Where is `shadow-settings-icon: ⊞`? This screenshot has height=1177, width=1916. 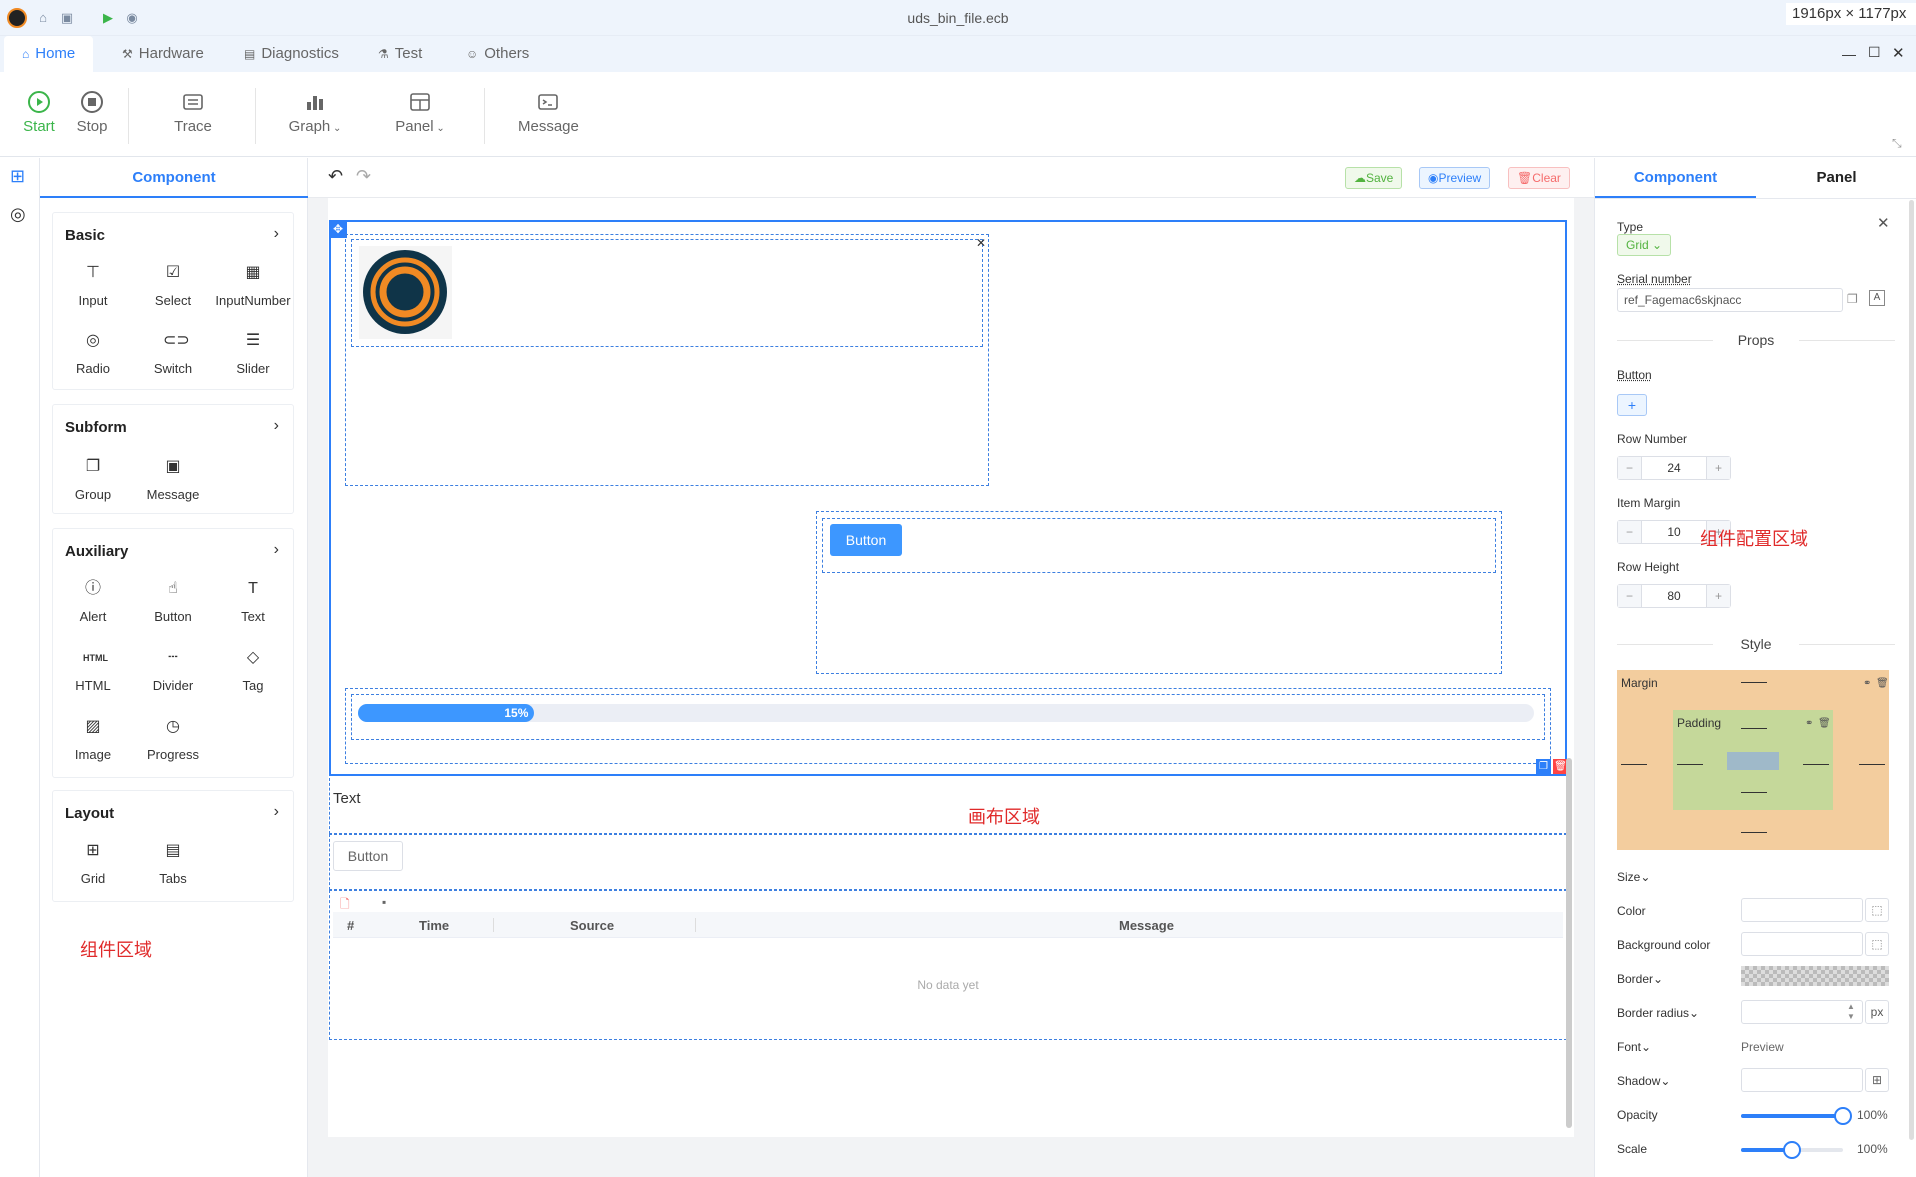 shadow-settings-icon: ⊞ is located at coordinates (1877, 1080).